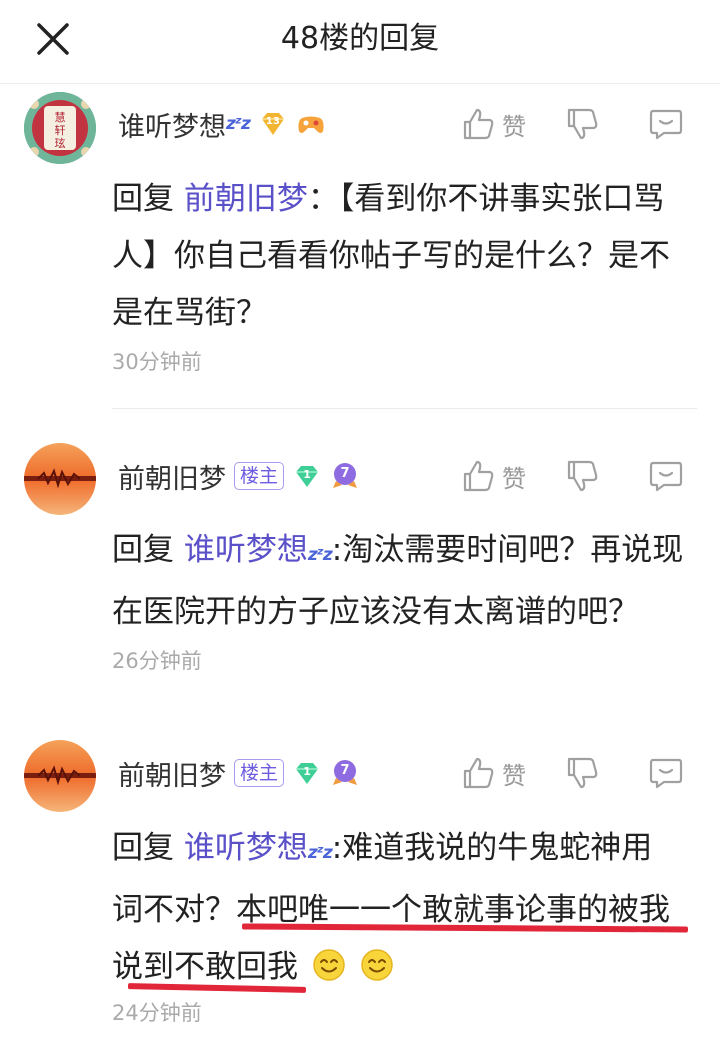  Describe the element at coordinates (157, 661) in the screenshot. I see `timestamp: 26分钟前` at that location.